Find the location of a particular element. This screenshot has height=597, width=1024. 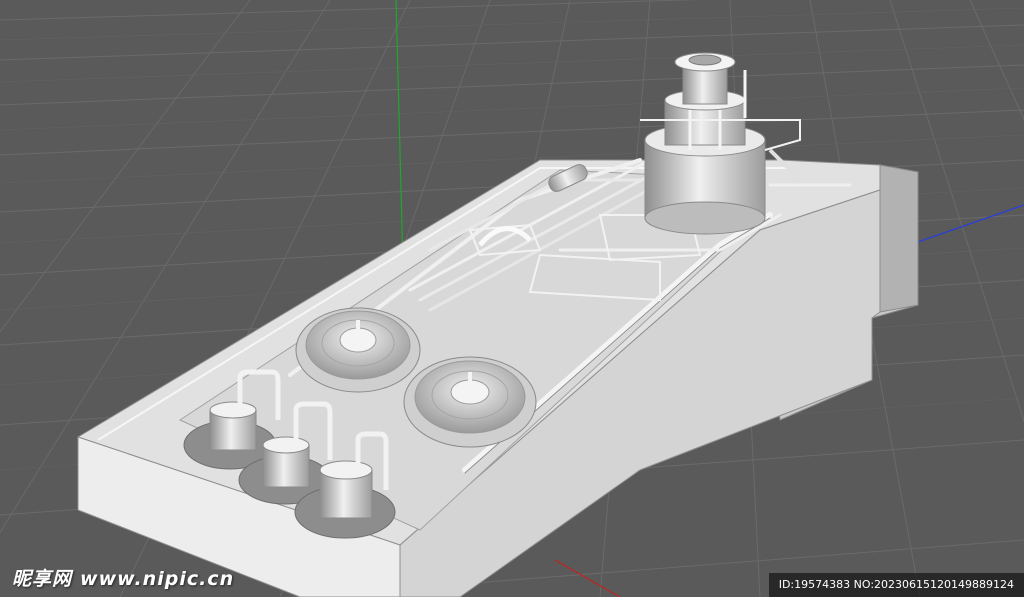

watermark-logo: 昵享网 www.nipic.cn is located at coordinates (123, 577).